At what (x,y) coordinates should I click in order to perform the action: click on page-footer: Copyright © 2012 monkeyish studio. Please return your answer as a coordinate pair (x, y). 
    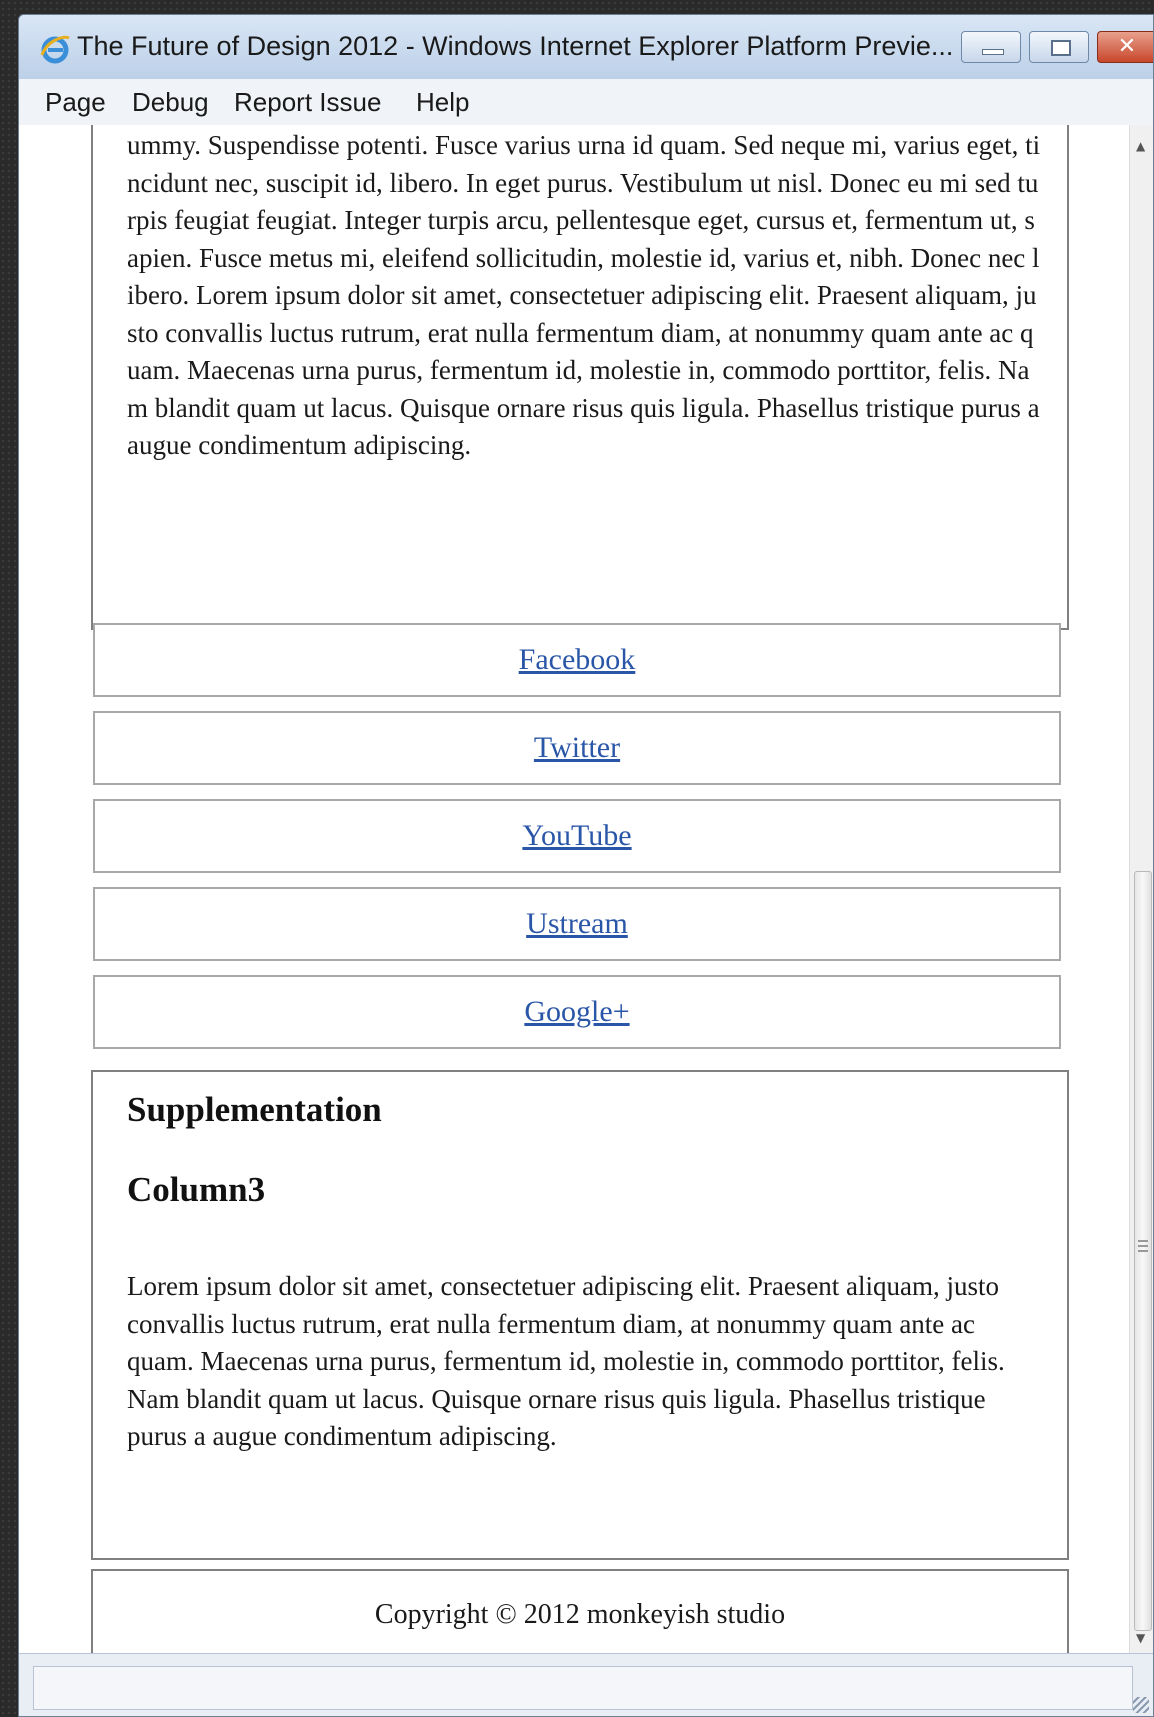
    Looking at the image, I should click on (580, 1611).